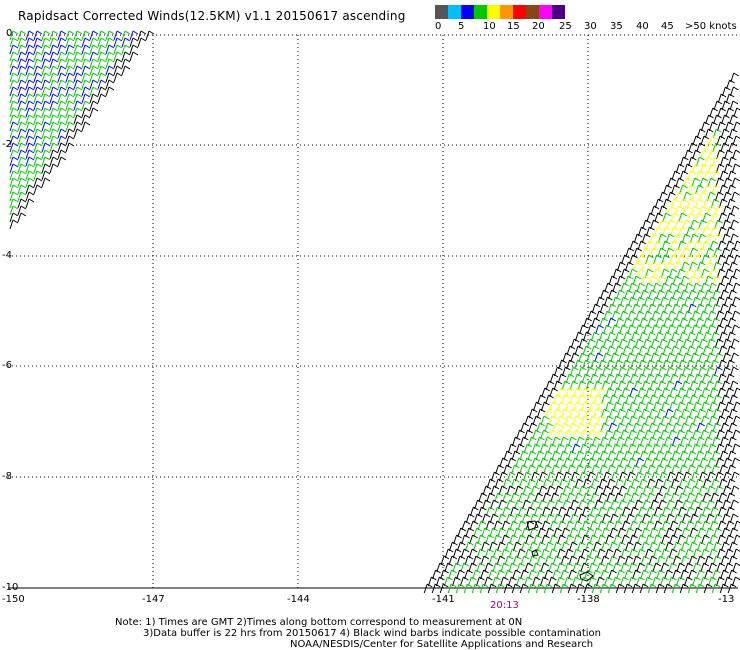 The image size is (740, 650). Describe the element at coordinates (9, 33) in the screenshot. I see `lat-tick-label: 0` at that location.